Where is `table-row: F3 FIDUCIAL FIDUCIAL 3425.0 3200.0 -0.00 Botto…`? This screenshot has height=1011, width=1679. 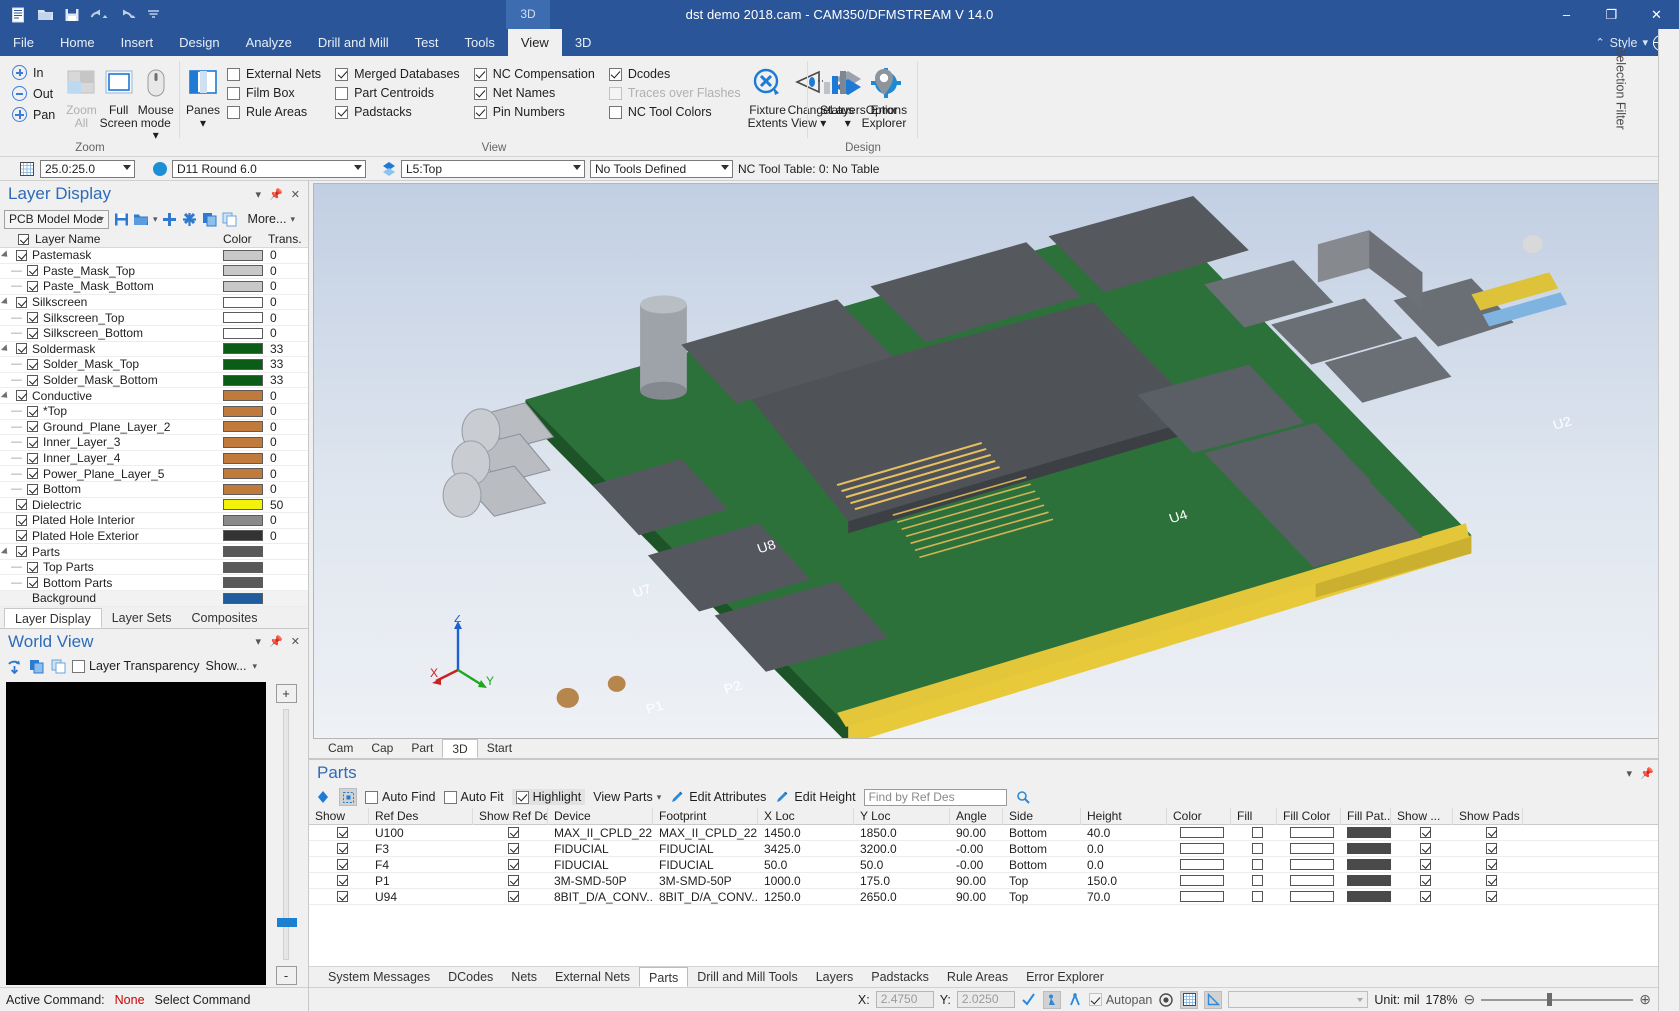 table-row: F3 FIDUCIAL FIDUCIAL 3425.0 3200.0 -0.00 Botto… is located at coordinates (986, 849).